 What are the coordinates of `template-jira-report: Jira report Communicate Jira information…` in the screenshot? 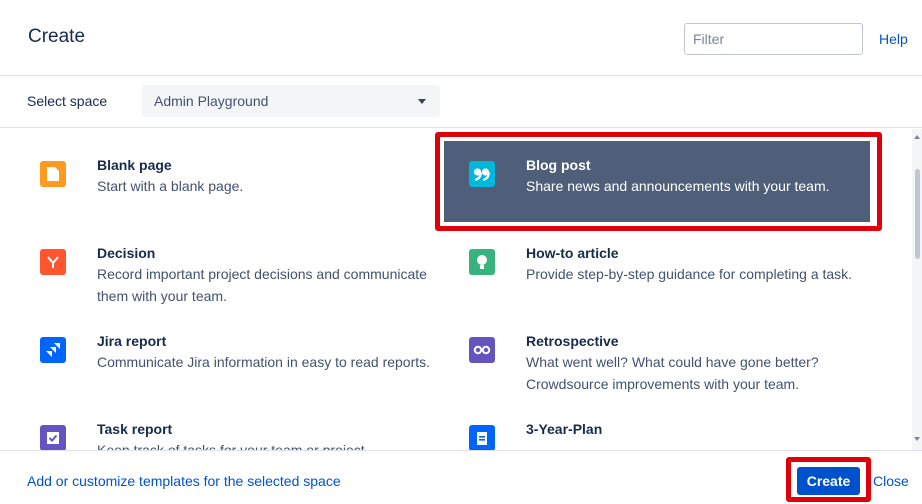 It's located at (255, 373).